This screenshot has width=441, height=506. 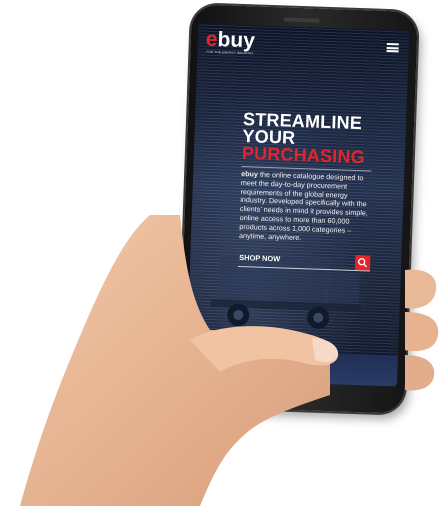 What do you see at coordinates (304, 138) in the screenshot?
I see `hero-headline: STREAMLINE YOUR PURCHASING` at bounding box center [304, 138].